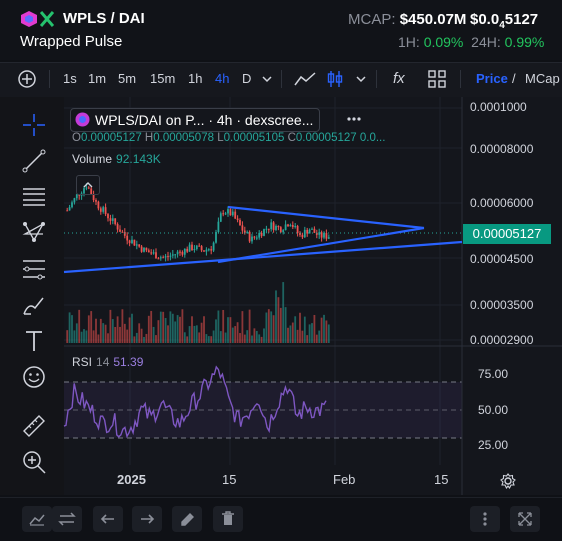 This screenshot has width=562, height=541. I want to click on price-tick: 0.00003500, so click(502, 305).